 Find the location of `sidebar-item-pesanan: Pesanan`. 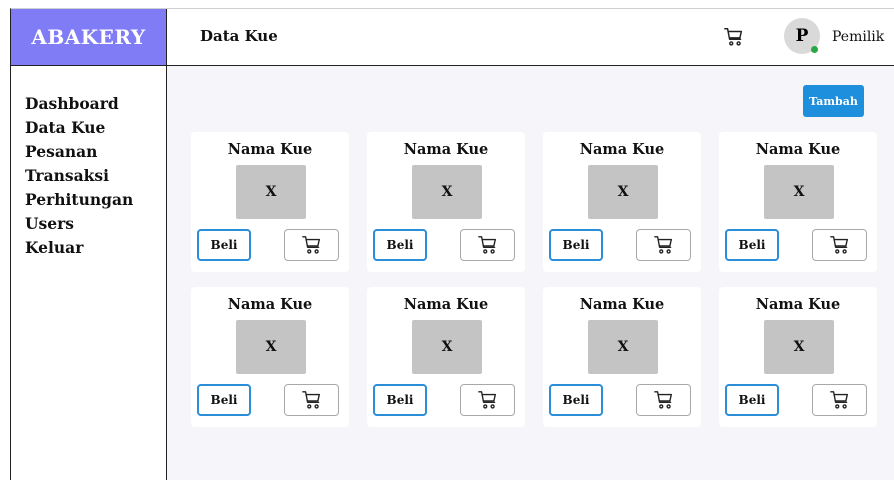

sidebar-item-pesanan: Pesanan is located at coordinates (95, 152).